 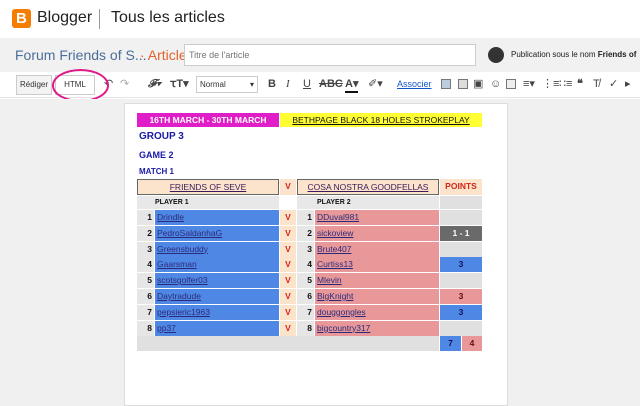 What do you see at coordinates (377, 265) in the screenshot?
I see `team2-player-link: Curtiss13` at bounding box center [377, 265].